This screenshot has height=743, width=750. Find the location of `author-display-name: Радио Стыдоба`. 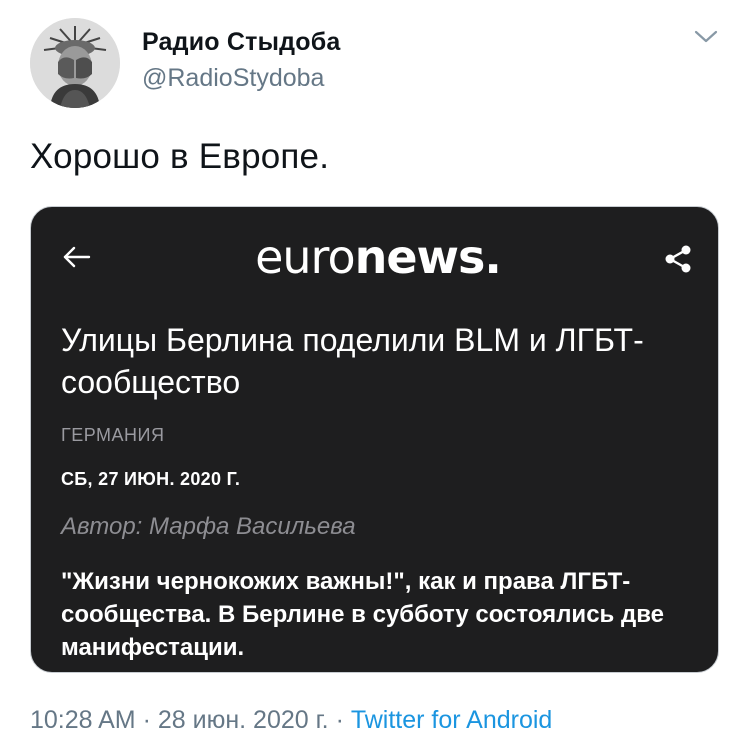

author-display-name: Радио Стыдоба is located at coordinates (241, 42).